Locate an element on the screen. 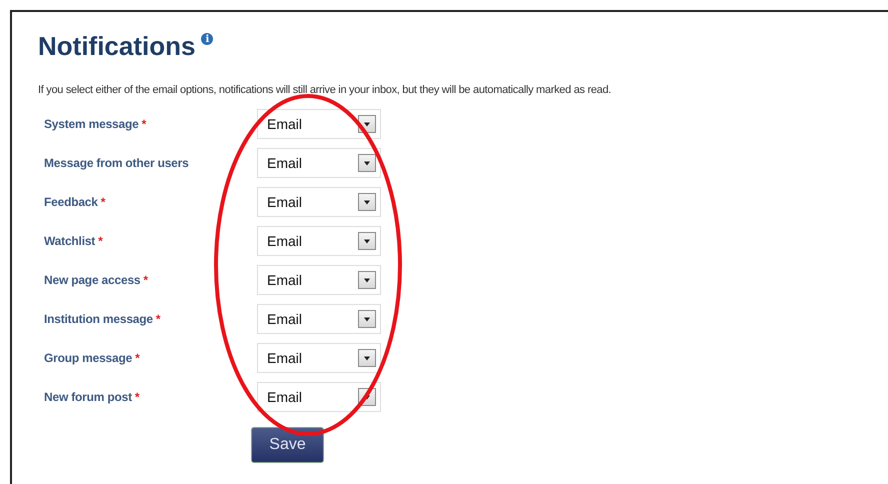  page-title: Notifications is located at coordinates (117, 46).